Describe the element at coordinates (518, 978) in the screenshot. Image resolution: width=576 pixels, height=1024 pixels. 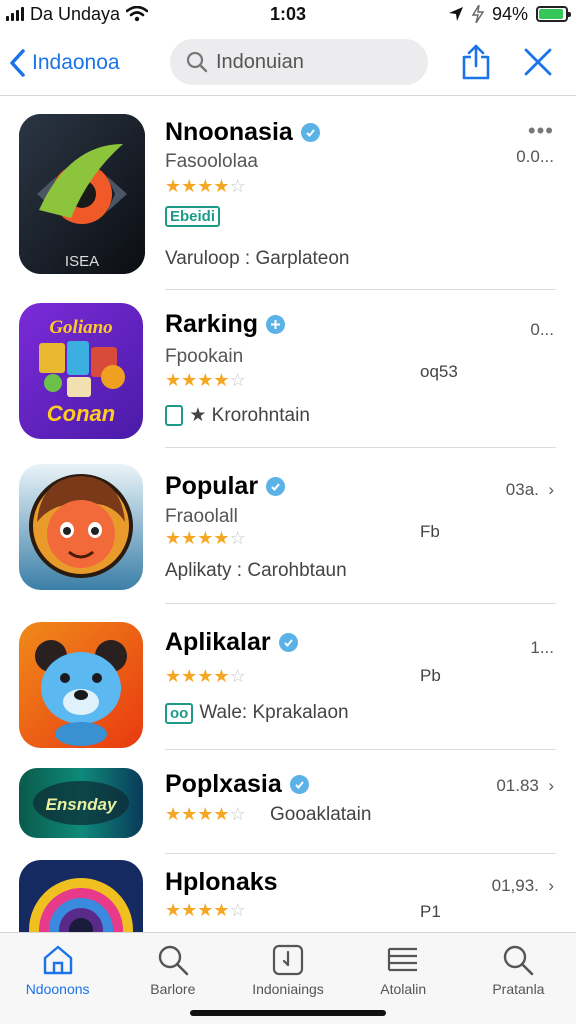
I see `tab-search: Pratanla` at that location.